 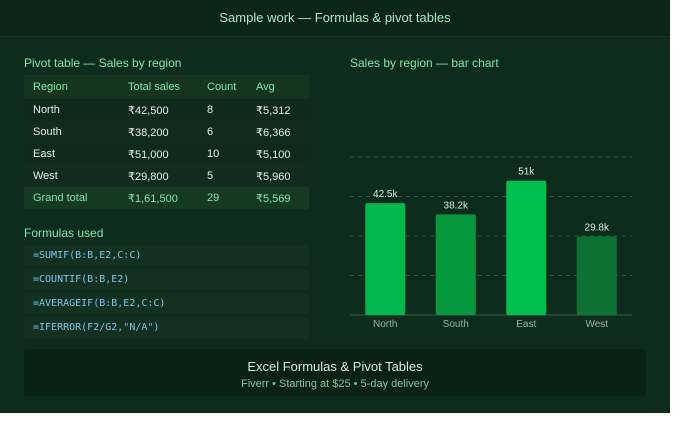 I want to click on table-row: West ₹29,800 5 ₹5,960, so click(x=166, y=176).